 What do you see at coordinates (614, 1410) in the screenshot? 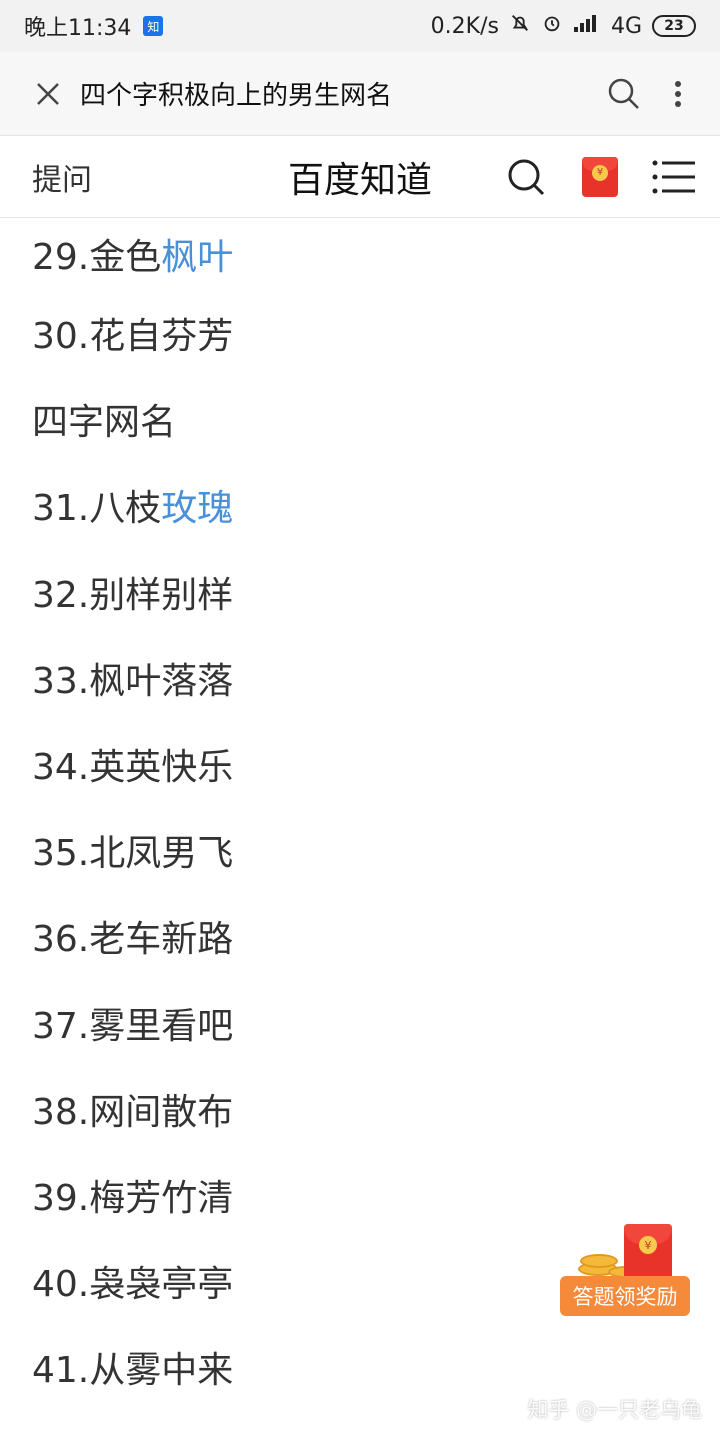
I see `watermark: 知乎 @一只老乌龟` at bounding box center [614, 1410].